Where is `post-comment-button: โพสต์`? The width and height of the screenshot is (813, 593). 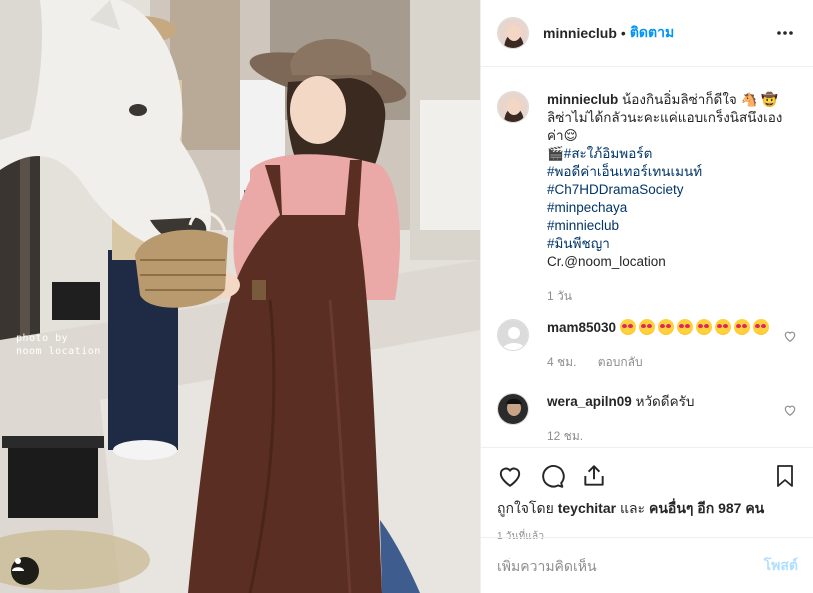
post-comment-button: โพสต์ is located at coordinates (781, 566).